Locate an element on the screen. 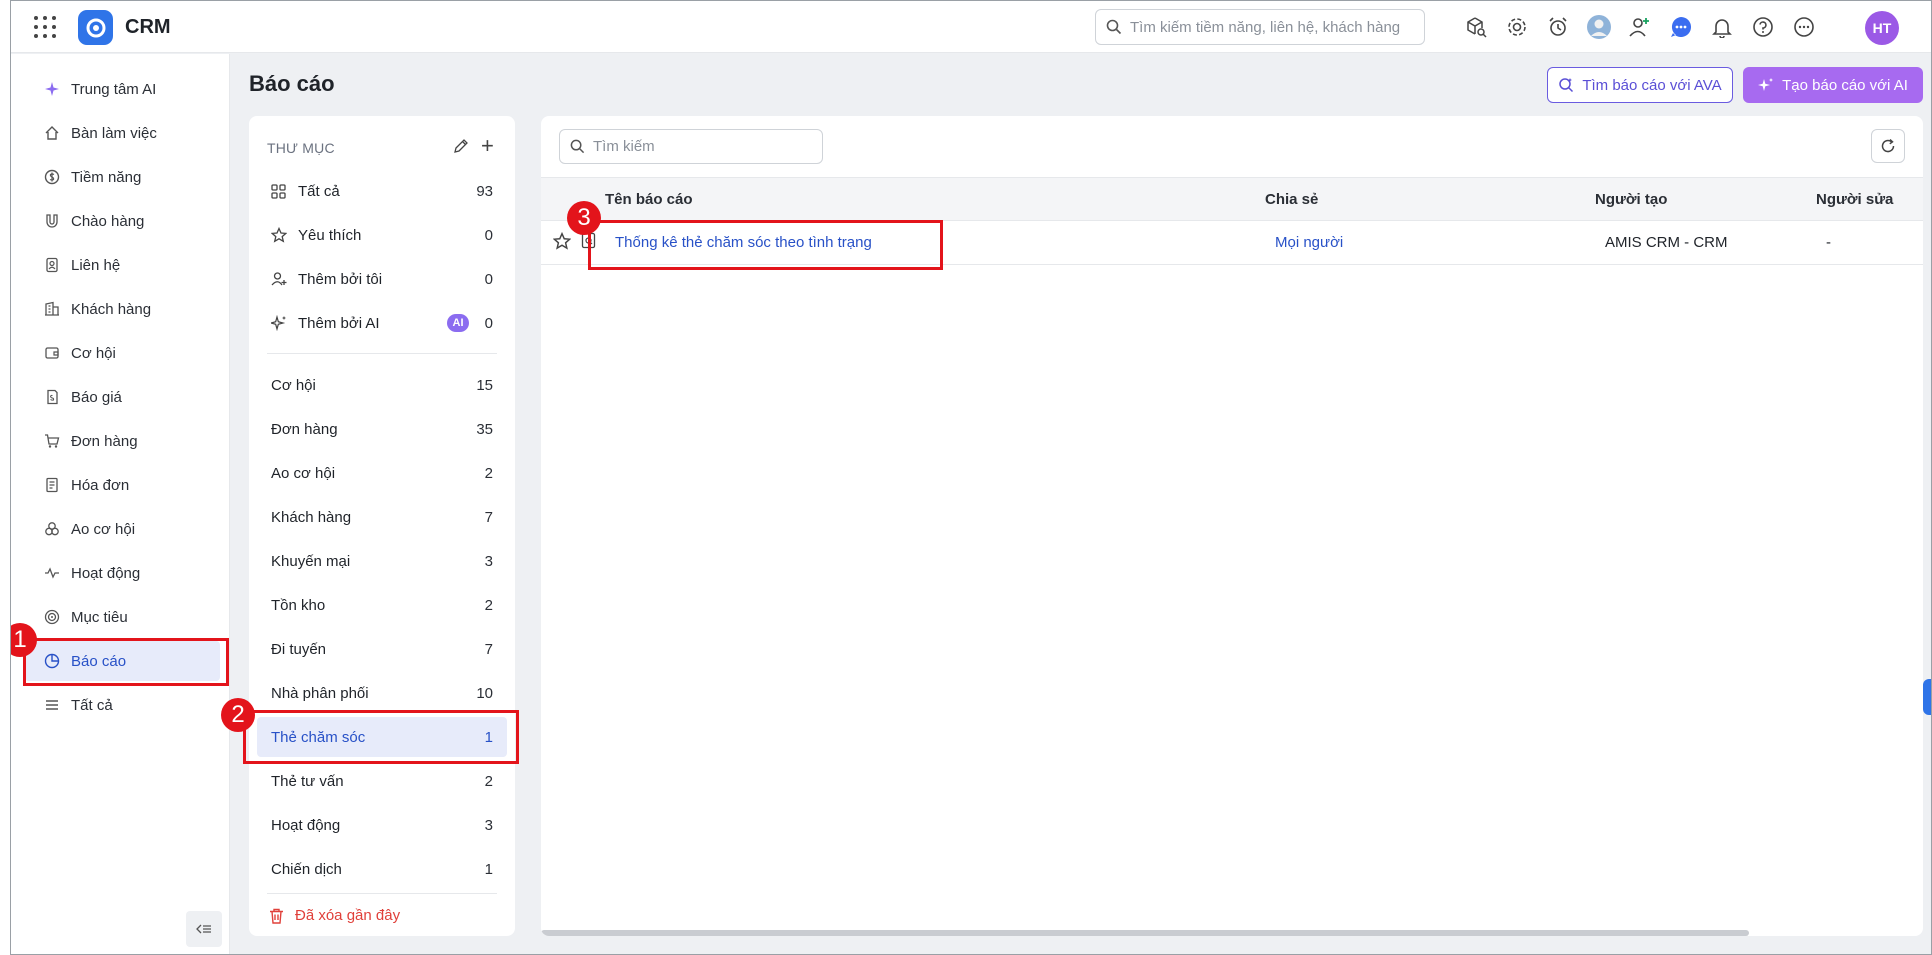 This screenshot has width=1932, height=955. highlight-box-report-name is located at coordinates (765, 245).